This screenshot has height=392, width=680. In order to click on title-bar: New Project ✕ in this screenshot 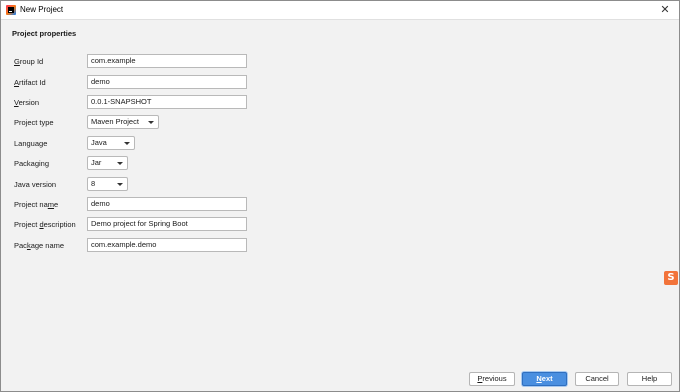, I will do `click(340, 10)`.